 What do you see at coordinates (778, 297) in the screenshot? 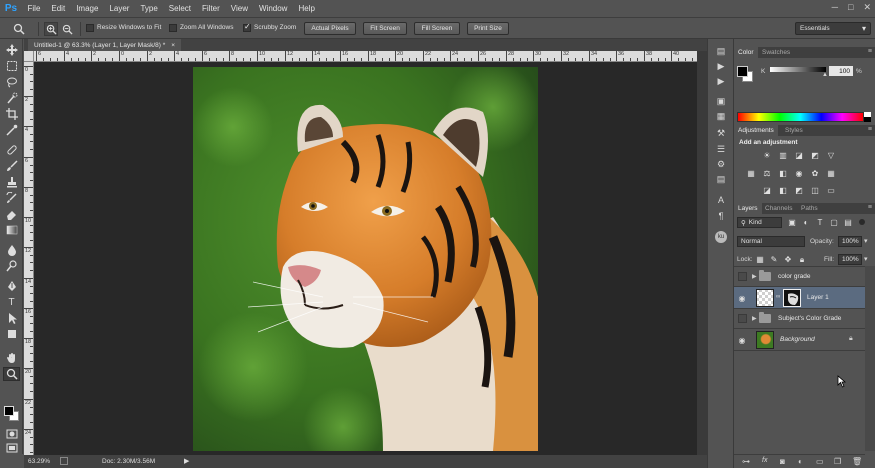
I see `chain-link-icon: ∞` at bounding box center [778, 297].